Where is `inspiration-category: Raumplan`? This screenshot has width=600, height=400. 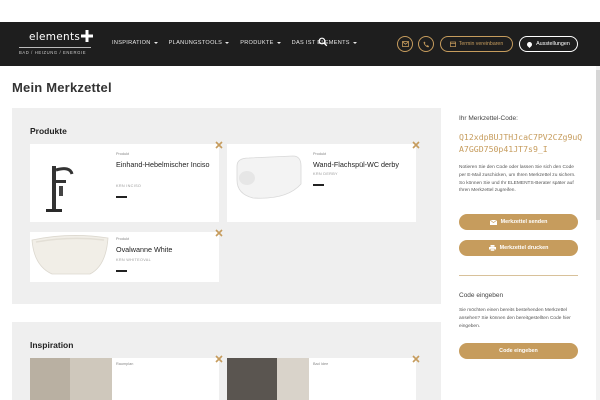
inspiration-category: Raumplan is located at coordinates (125, 364).